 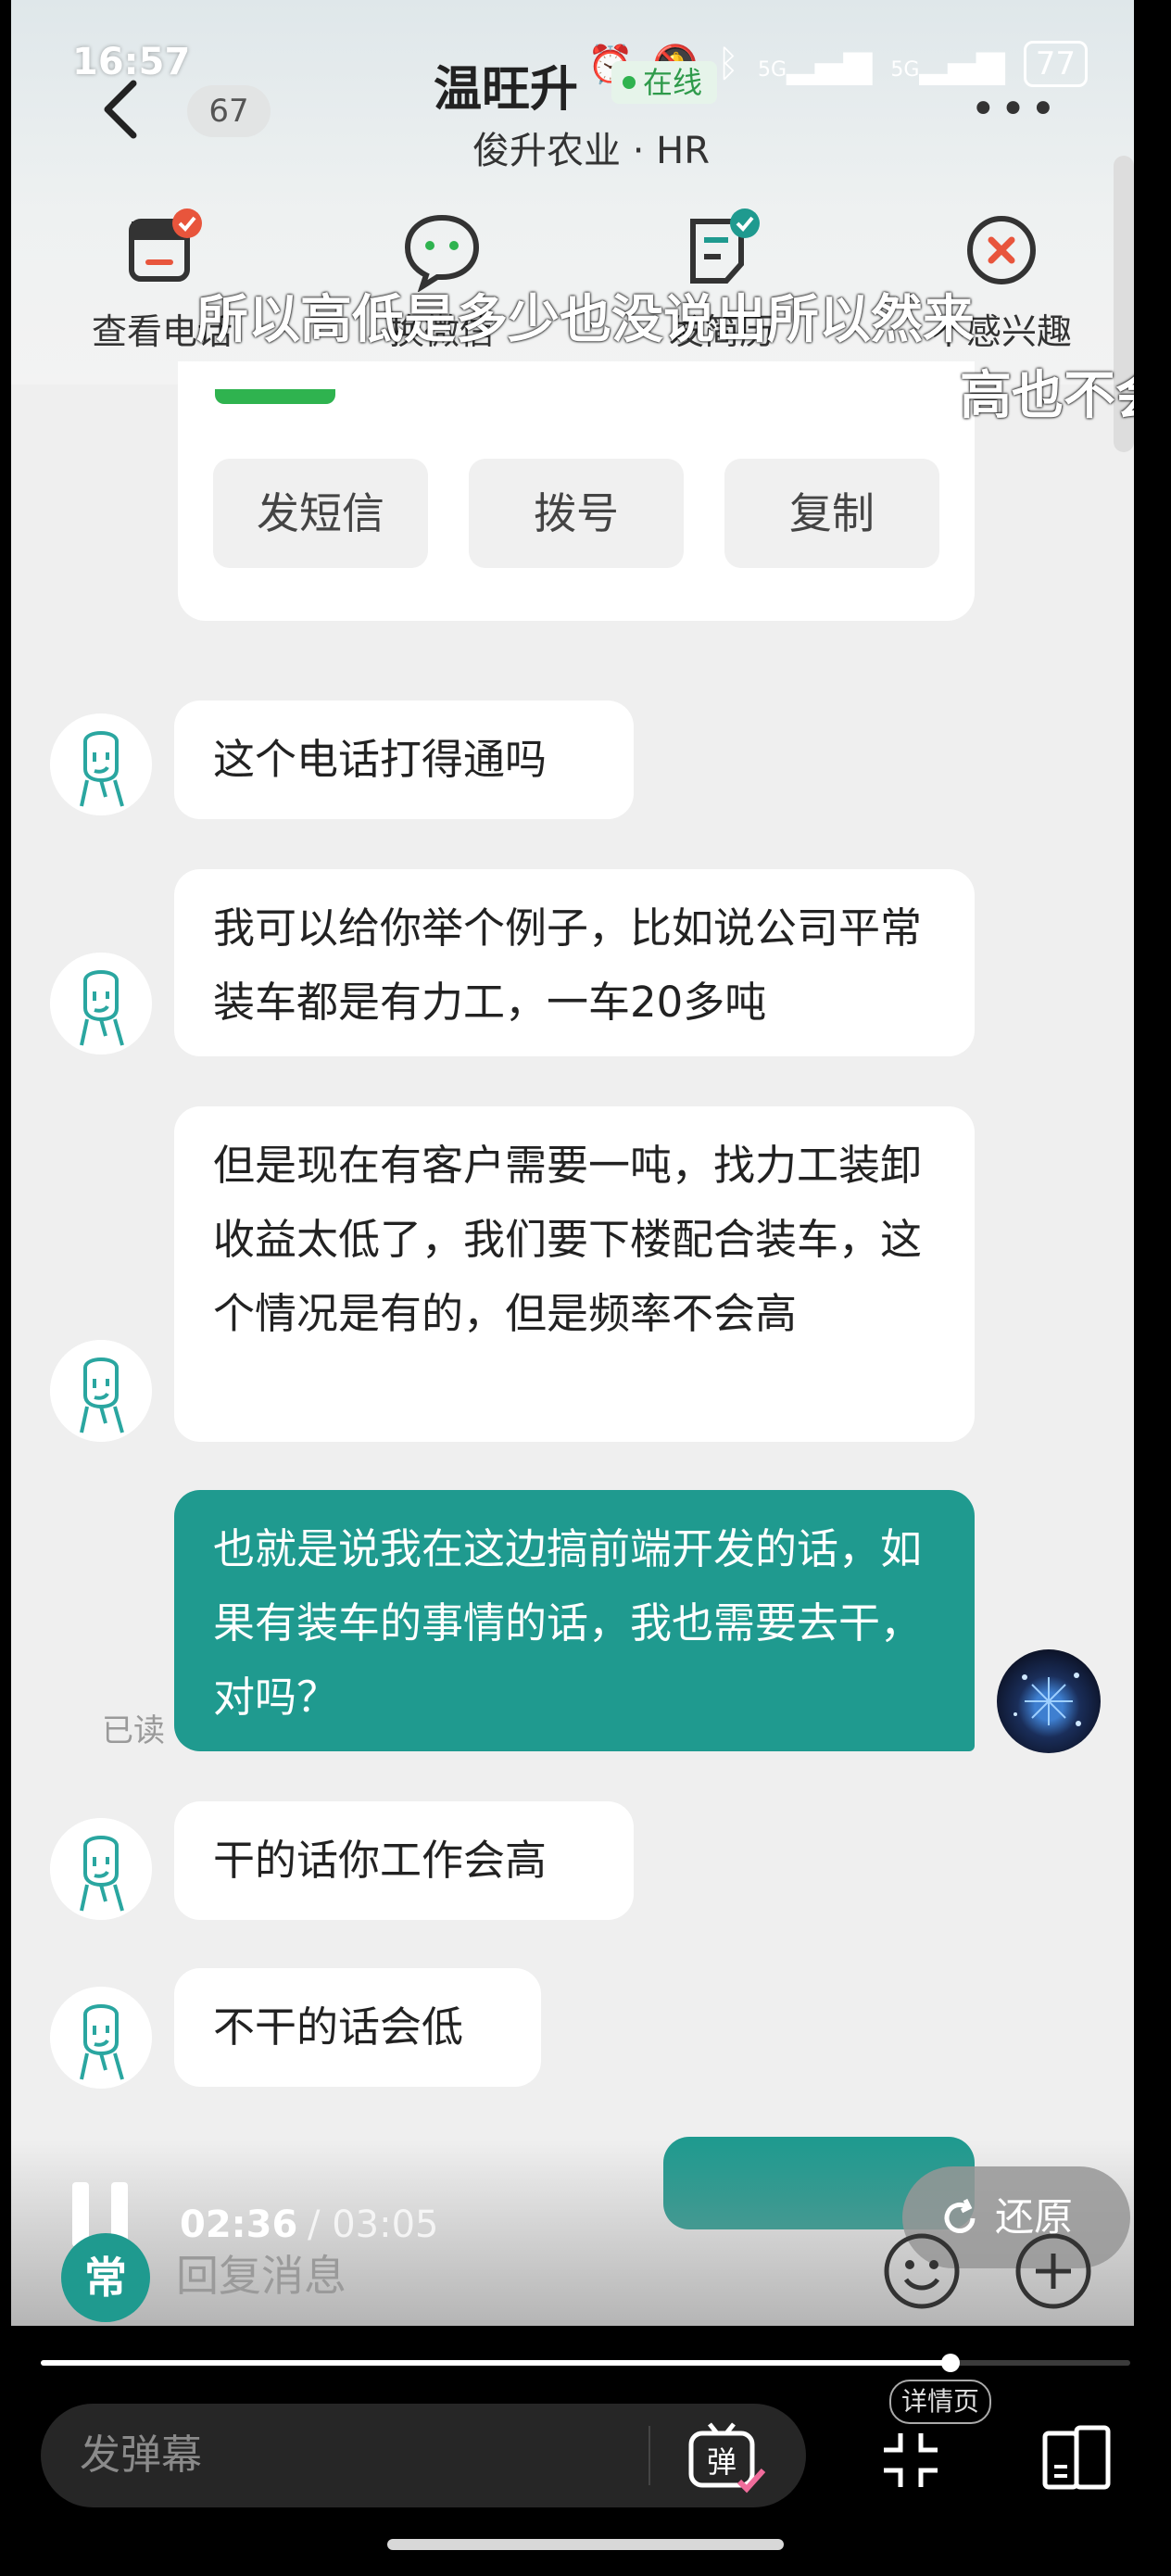 I want to click on starburst-icon, so click(x=1048, y=1699).